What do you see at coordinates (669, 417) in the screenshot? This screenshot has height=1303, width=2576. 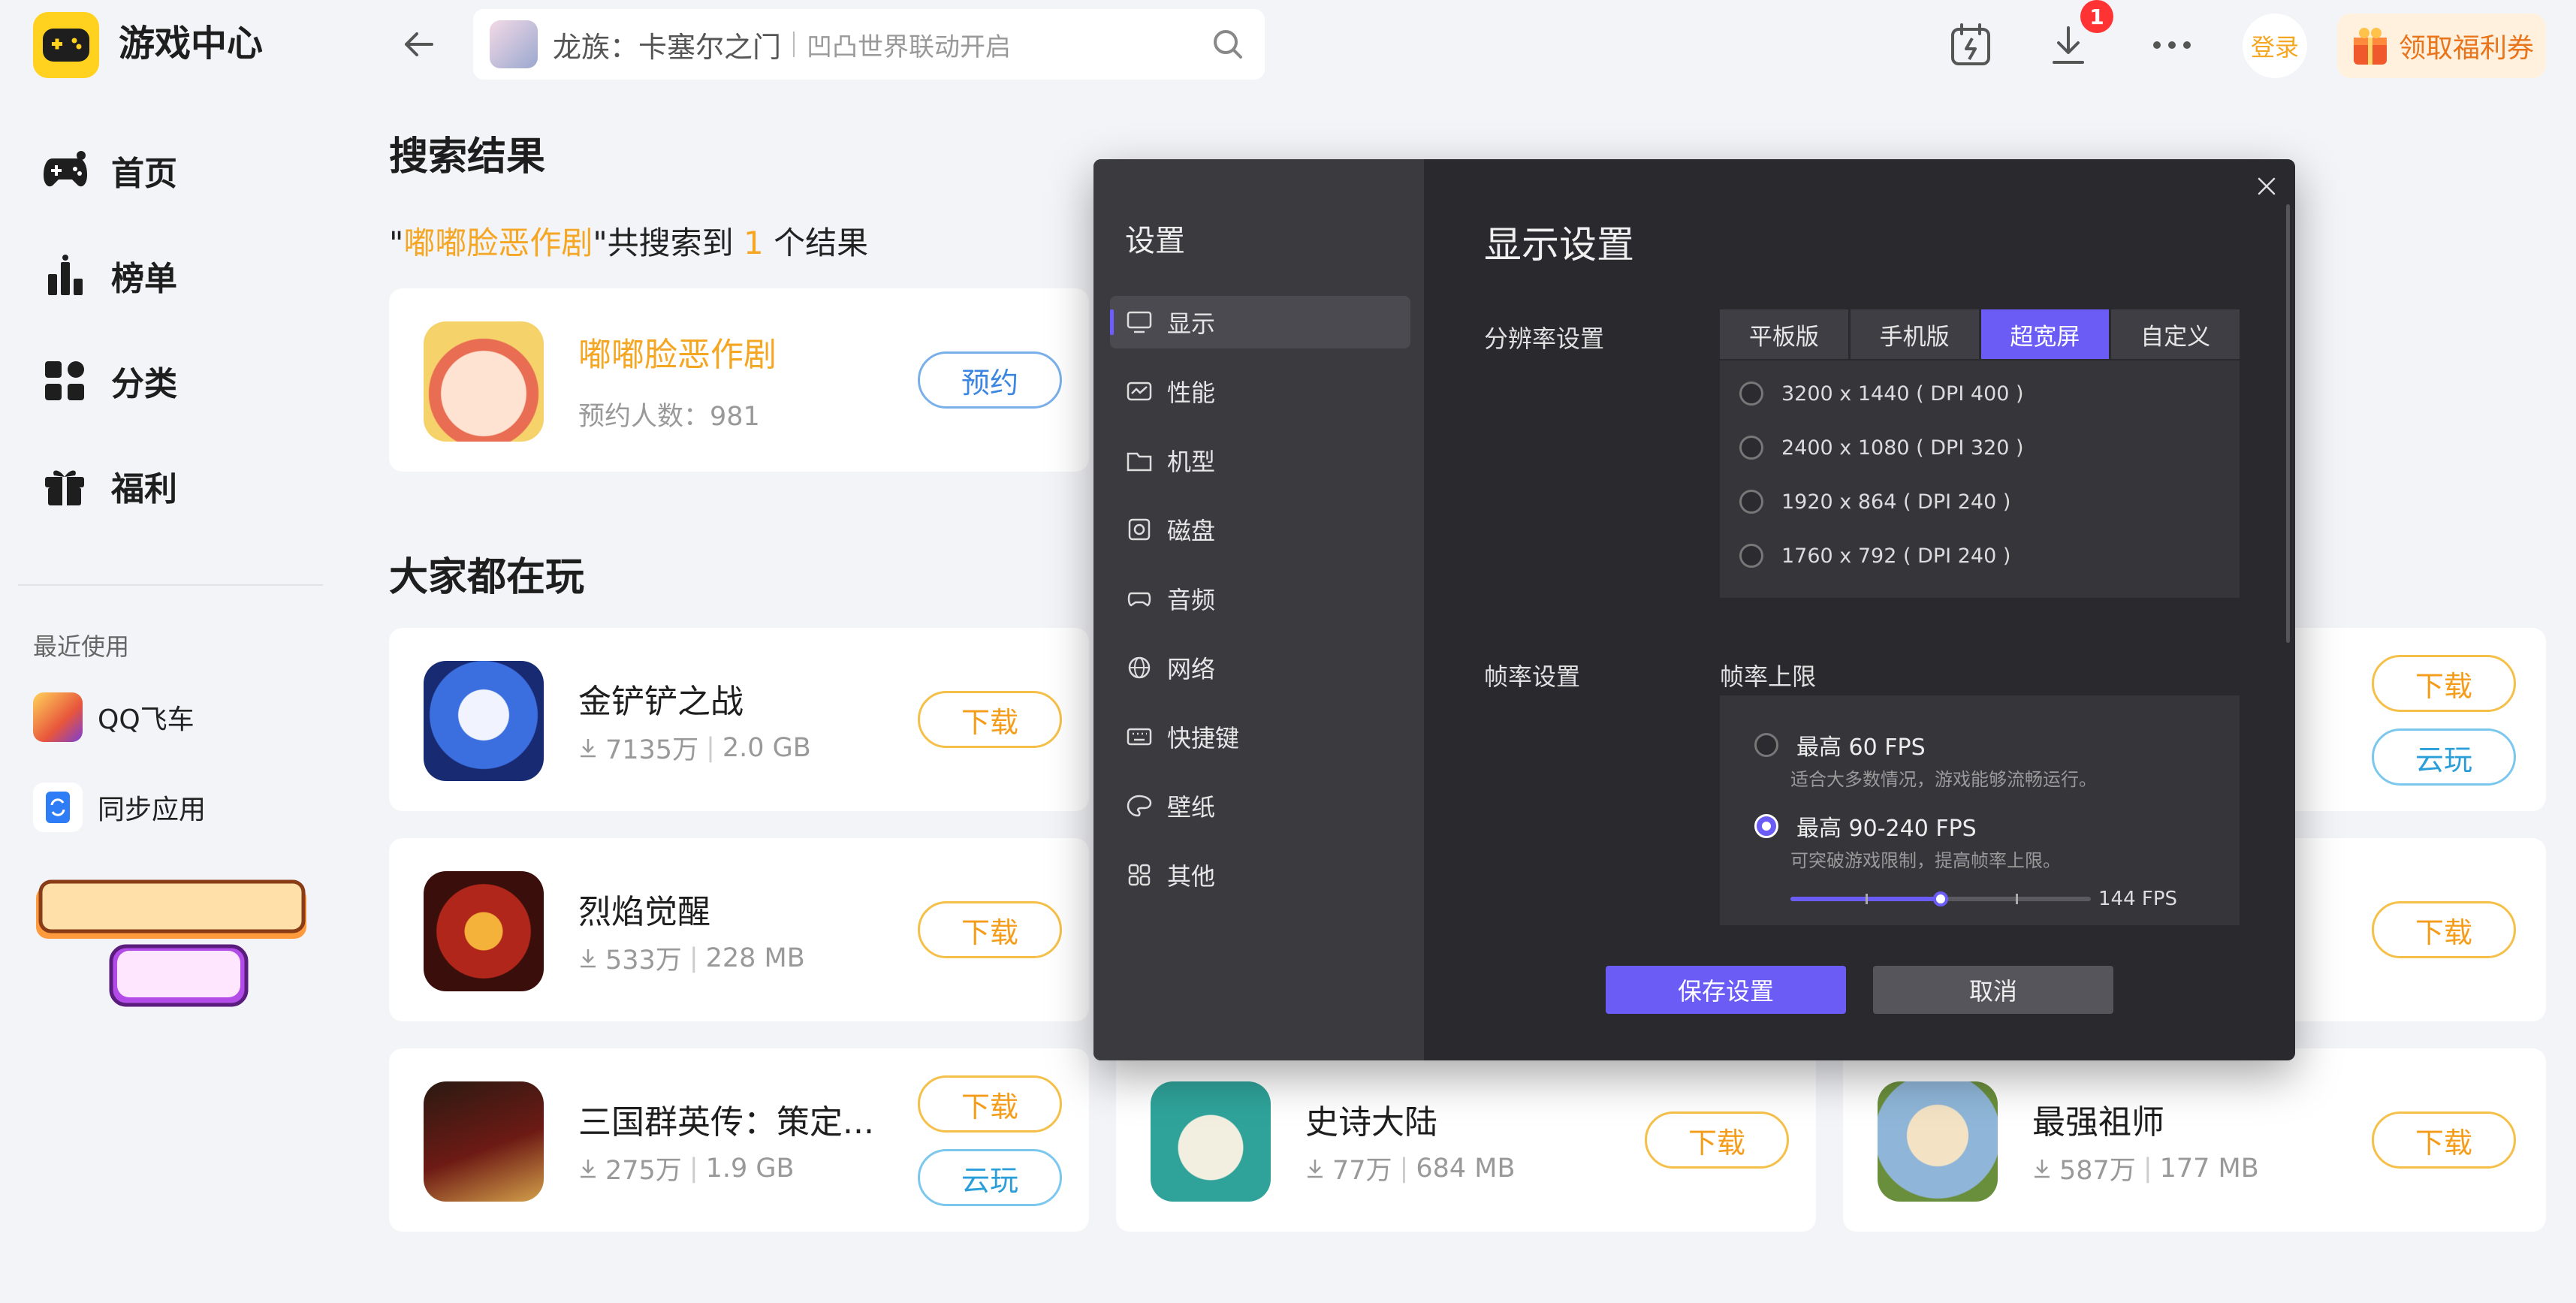 I see `reservation-count: 预约人数：981` at bounding box center [669, 417].